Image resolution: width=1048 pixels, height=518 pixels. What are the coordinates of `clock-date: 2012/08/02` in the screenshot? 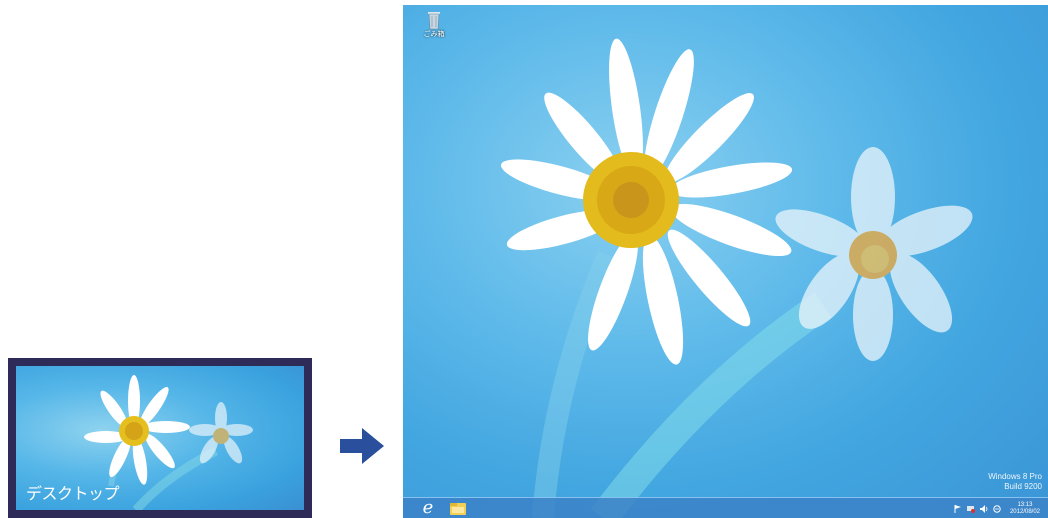 It's located at (1024, 511).